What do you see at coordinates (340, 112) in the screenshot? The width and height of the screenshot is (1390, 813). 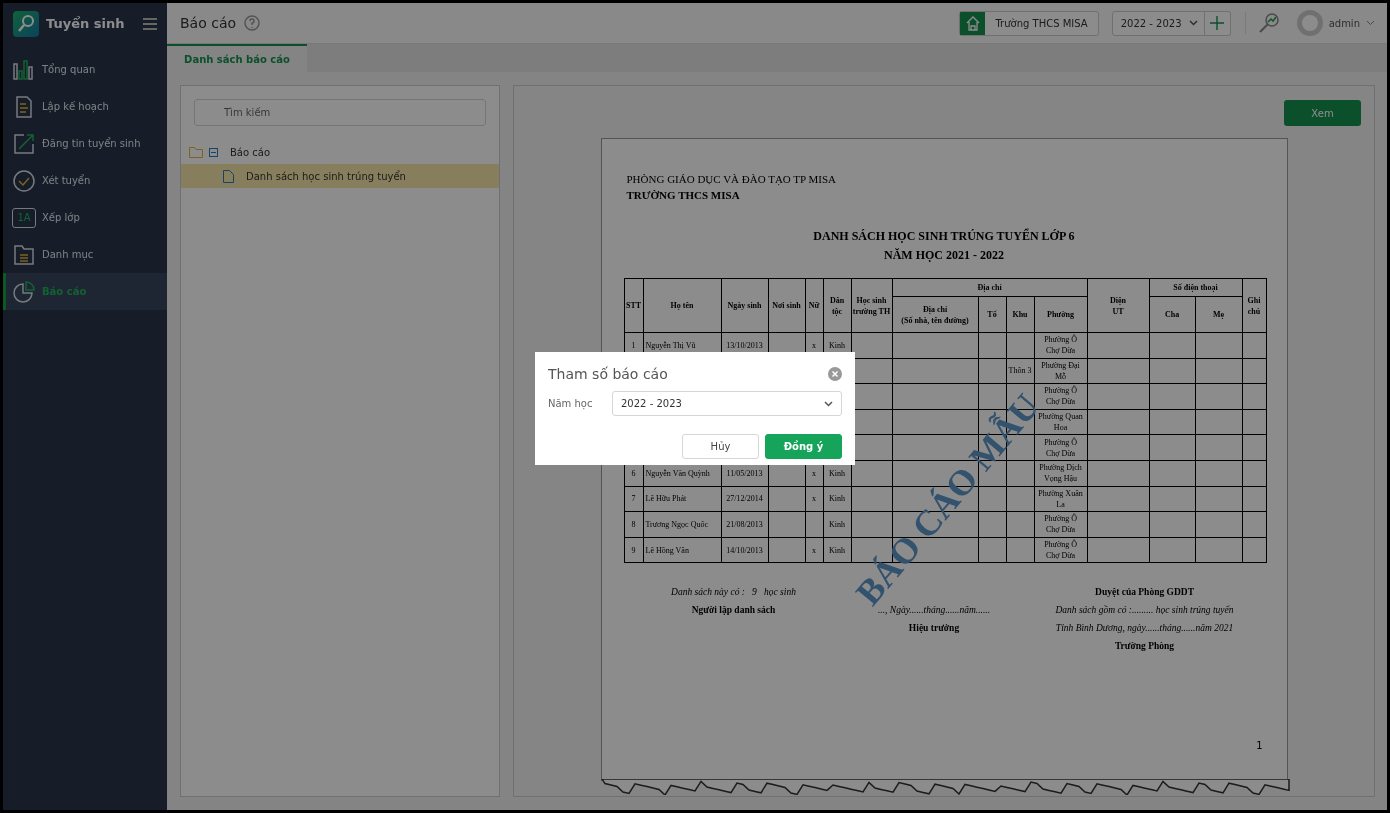 I see `search-field: Tìm kiếm` at bounding box center [340, 112].